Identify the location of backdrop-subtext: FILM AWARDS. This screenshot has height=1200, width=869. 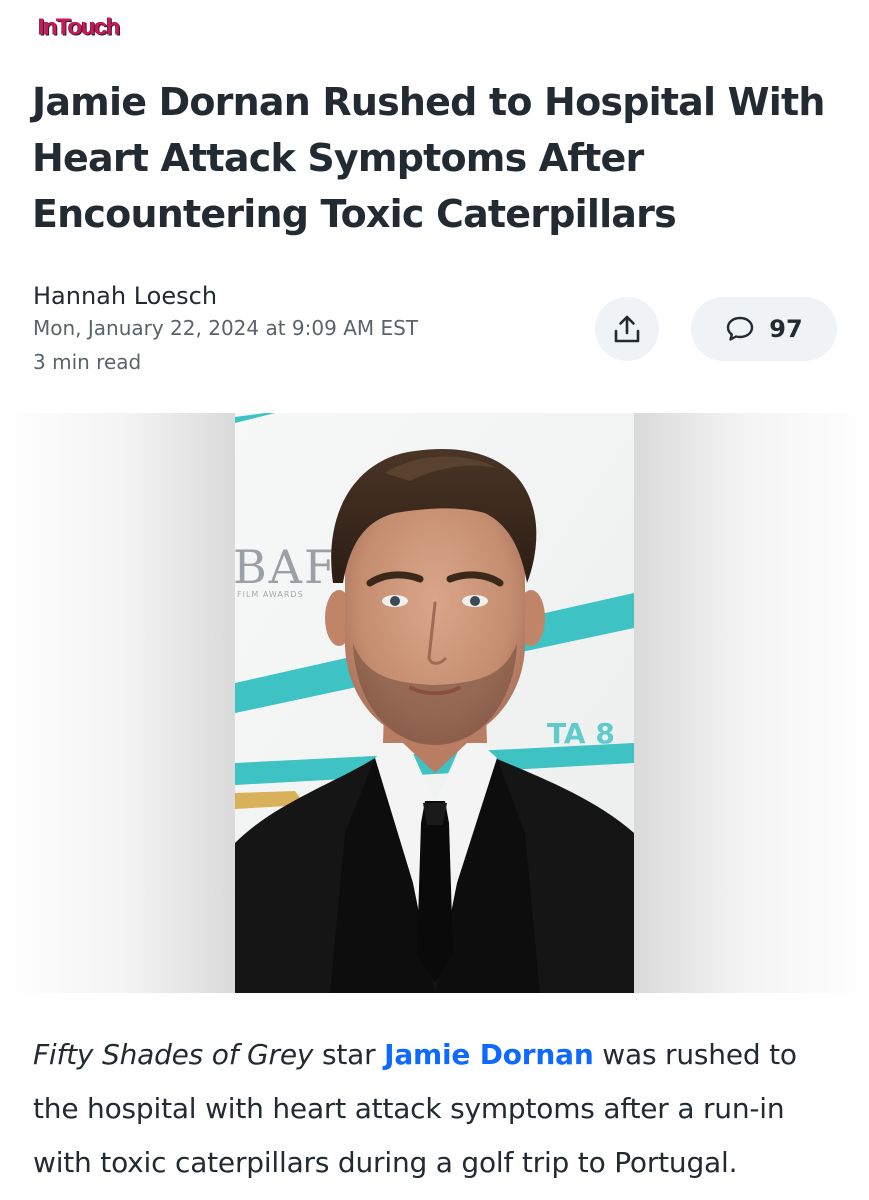
(270, 594).